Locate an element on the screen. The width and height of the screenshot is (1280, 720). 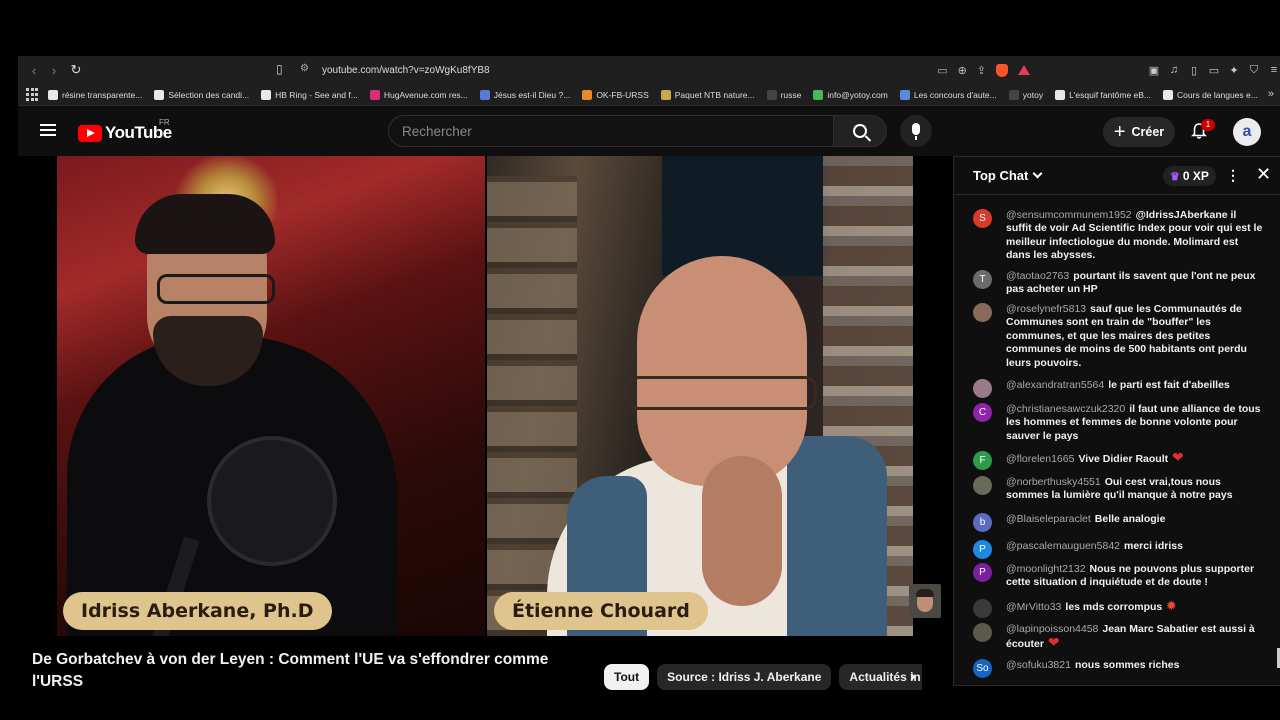
music-icon: ♫ is located at coordinates (1174, 70).